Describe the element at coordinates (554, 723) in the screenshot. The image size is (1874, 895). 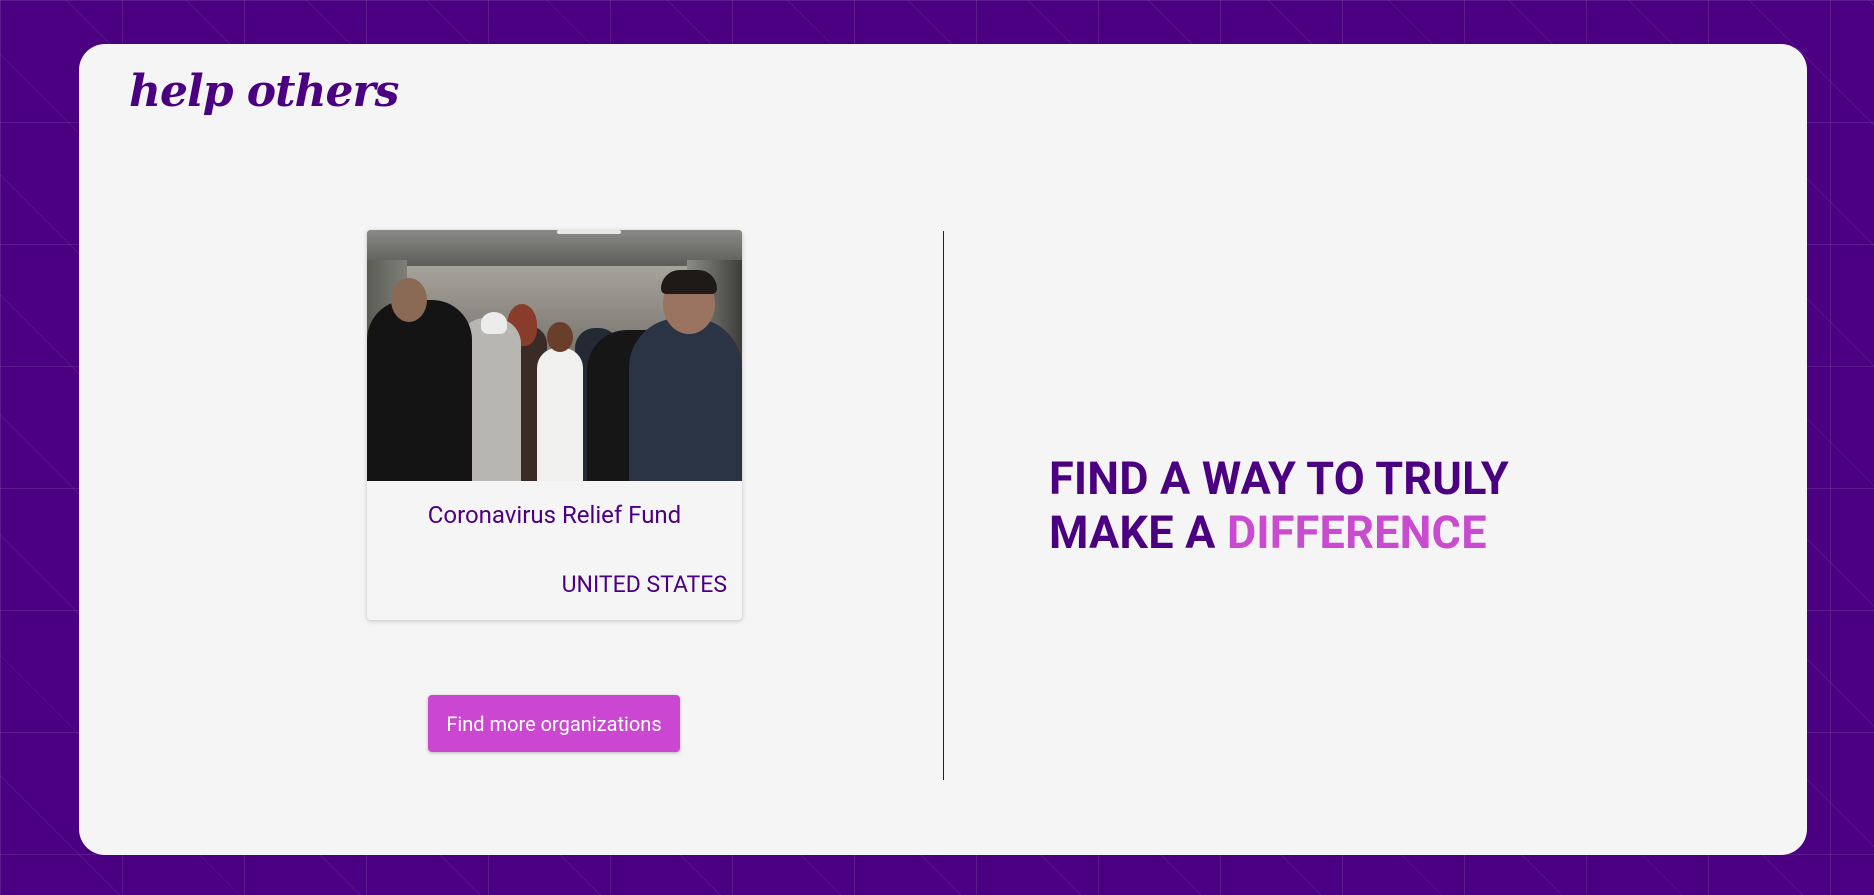
I see `find-more-organizations-button: Find more organizations` at that location.